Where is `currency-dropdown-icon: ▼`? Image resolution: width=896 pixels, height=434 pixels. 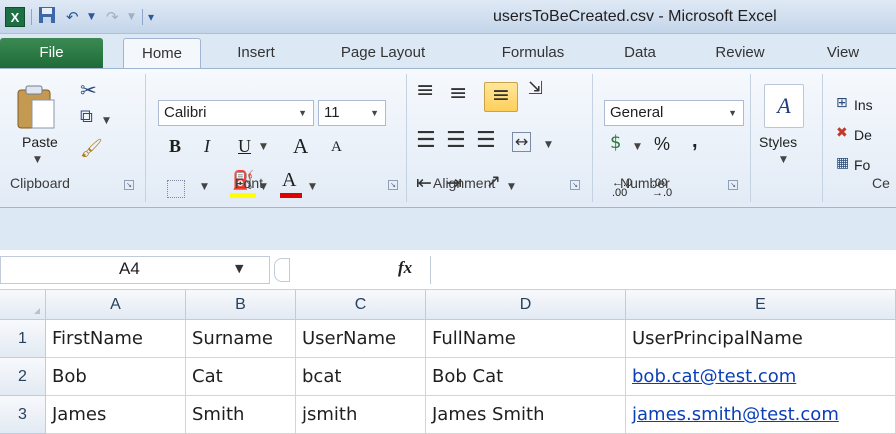 currency-dropdown-icon: ▼ is located at coordinates (637, 147).